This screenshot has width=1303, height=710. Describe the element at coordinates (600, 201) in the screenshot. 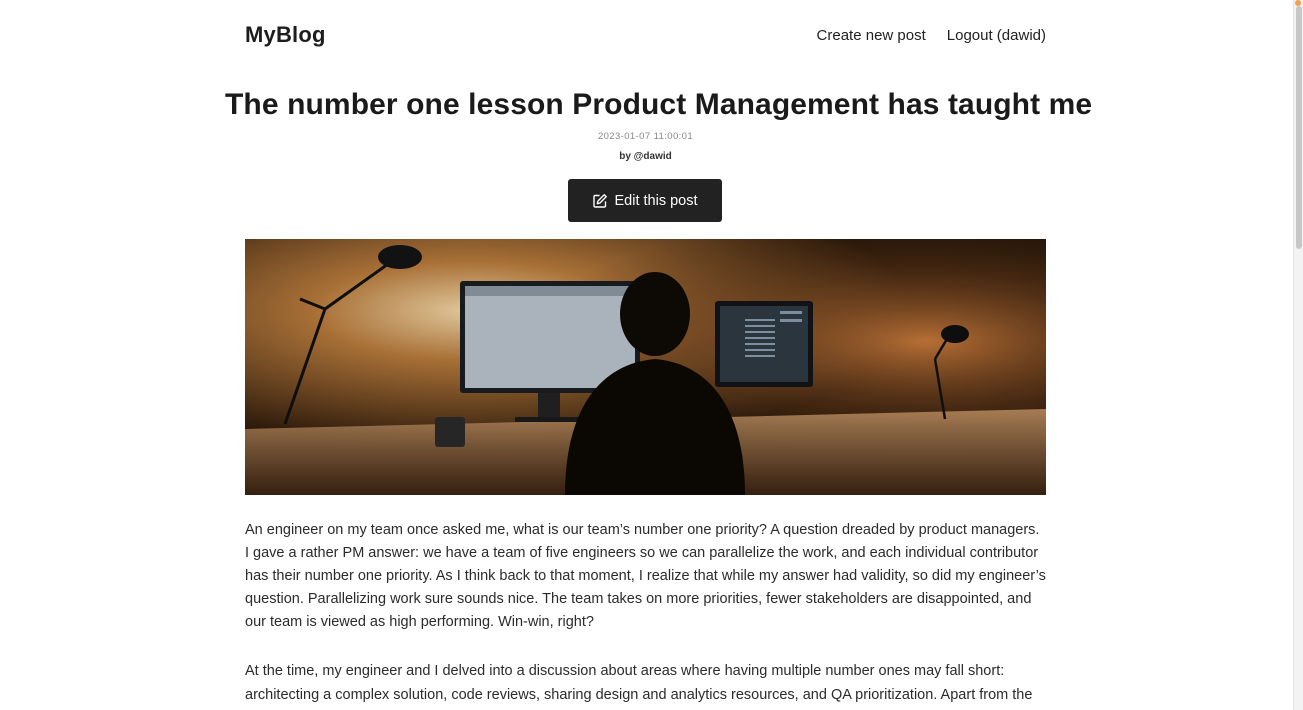

I see `pencil-square-icon` at that location.